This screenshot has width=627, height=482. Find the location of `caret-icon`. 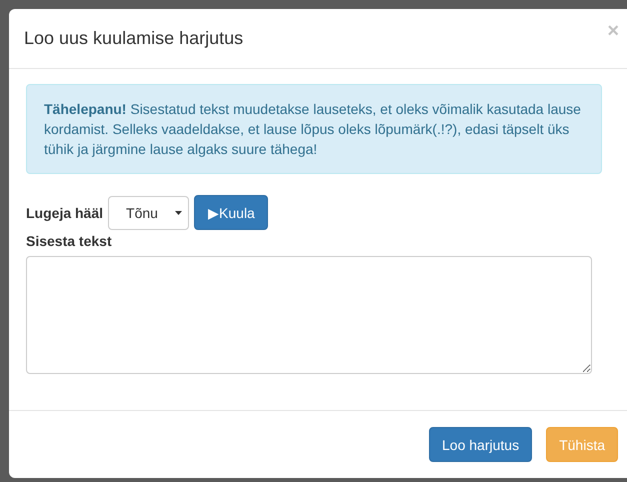

caret-icon is located at coordinates (178, 212).